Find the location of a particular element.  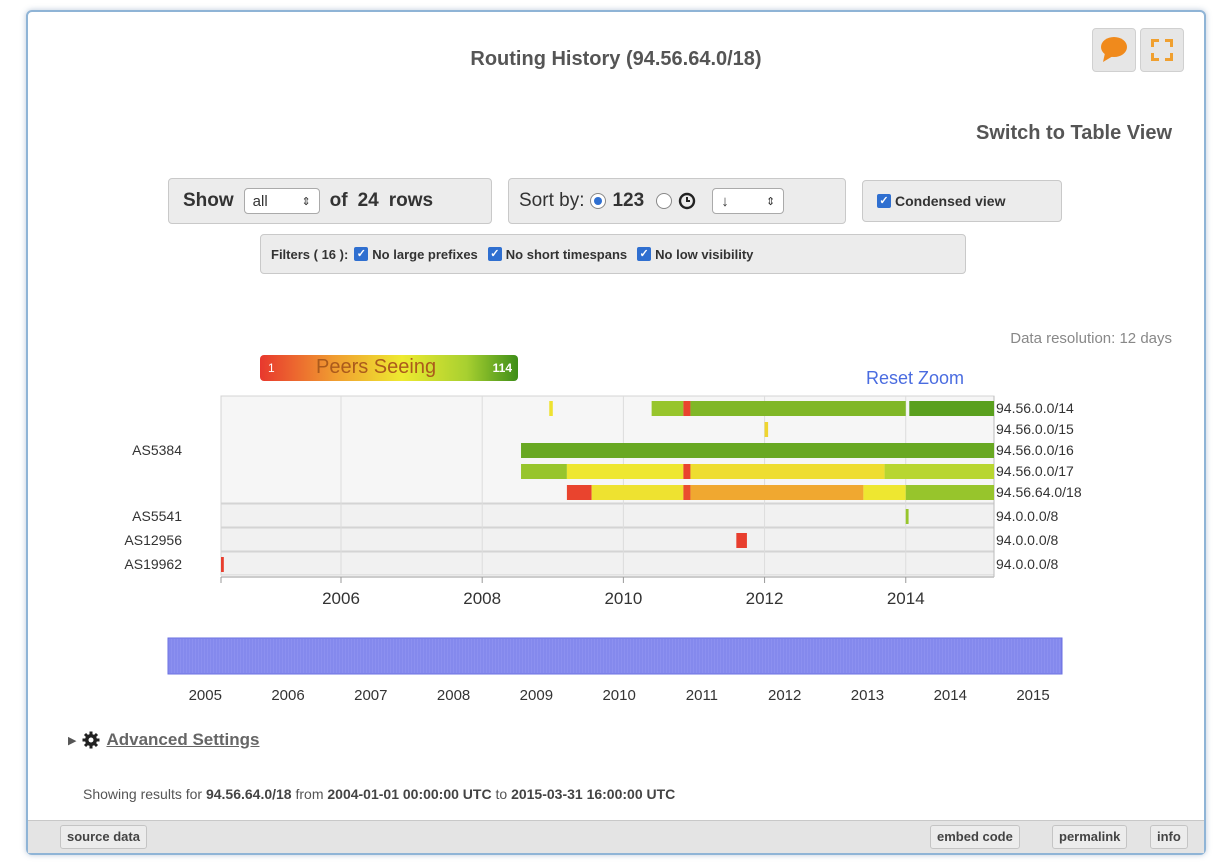

expand-icon is located at coordinates (1162, 50).